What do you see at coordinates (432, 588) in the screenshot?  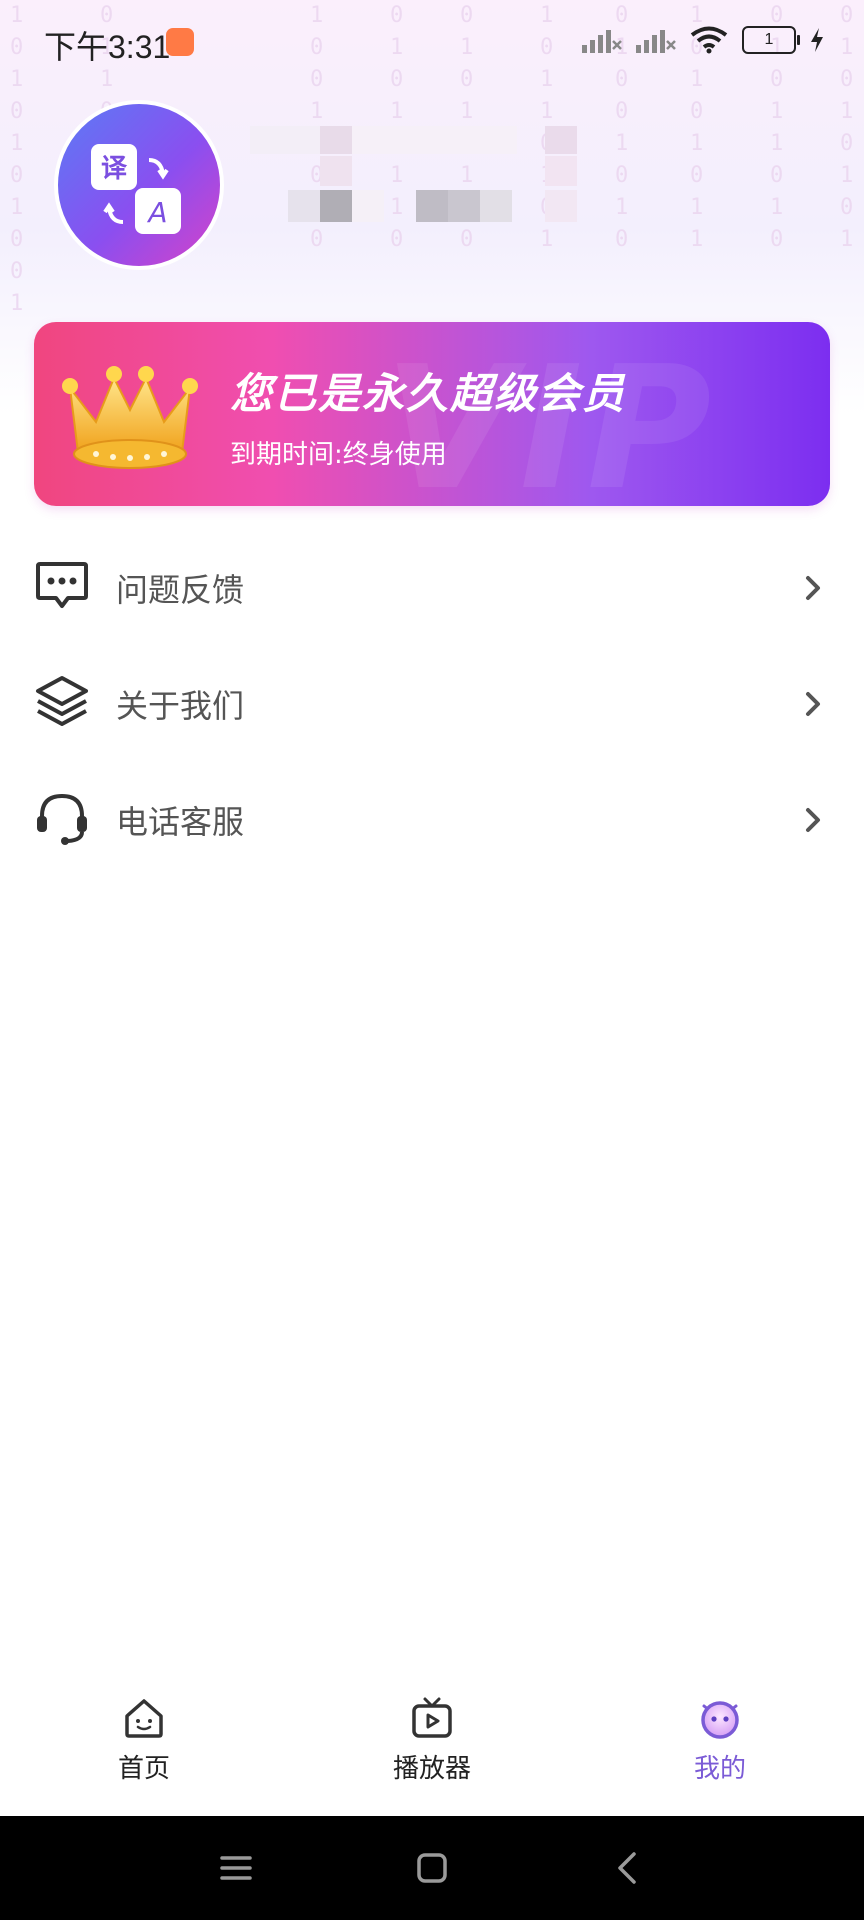 I see `menu-item-feedback: 问题反馈` at bounding box center [432, 588].